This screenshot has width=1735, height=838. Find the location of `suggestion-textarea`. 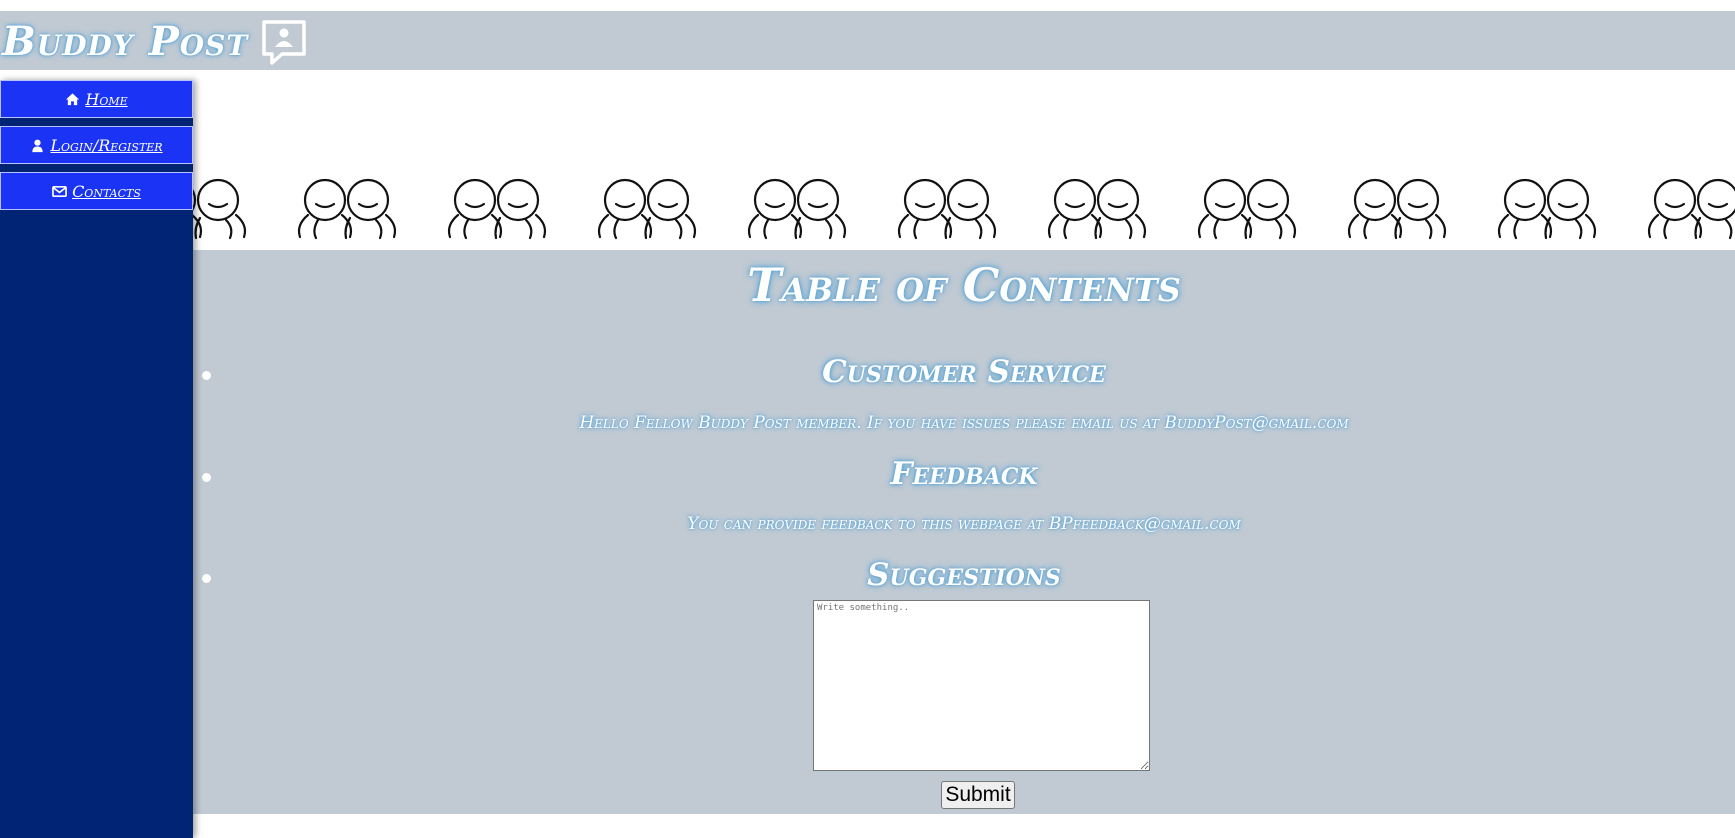

suggestion-textarea is located at coordinates (981, 685).